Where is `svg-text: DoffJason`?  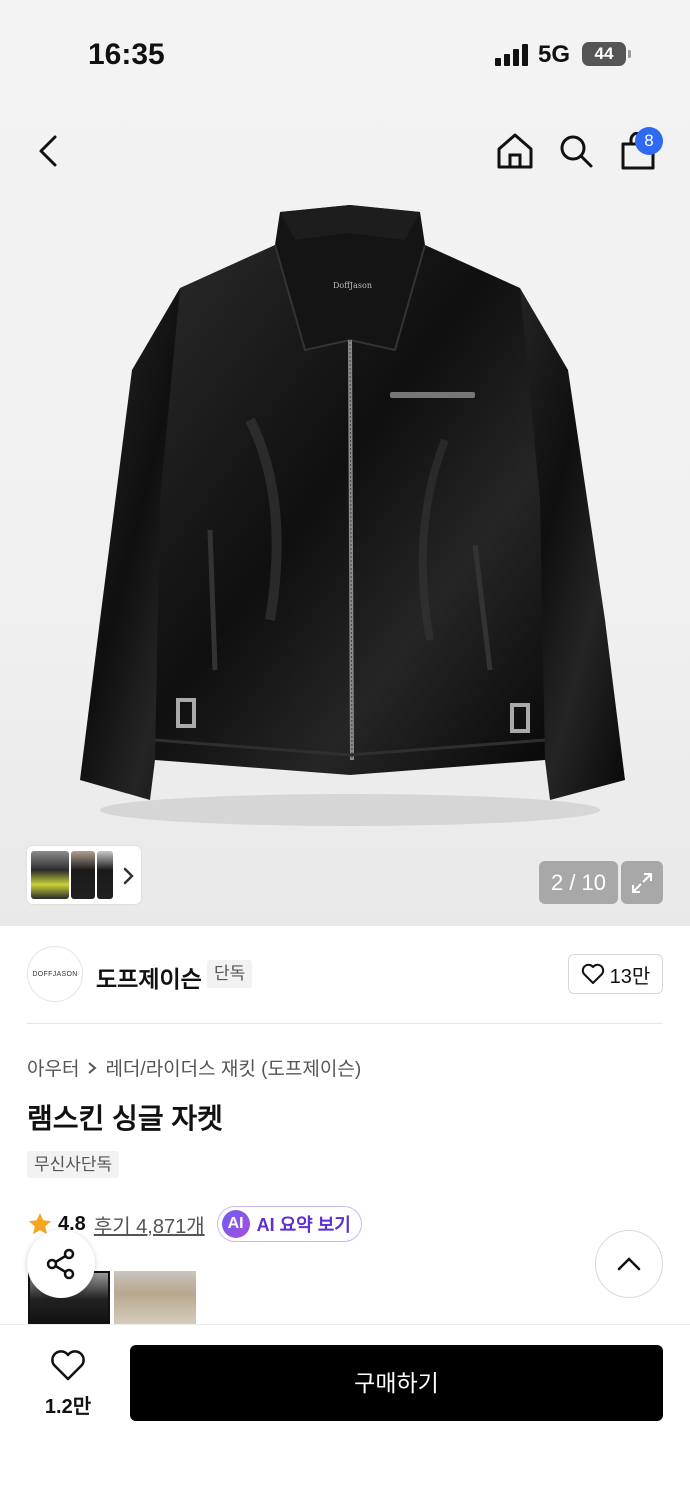 svg-text: DoffJason is located at coordinates (352, 285).